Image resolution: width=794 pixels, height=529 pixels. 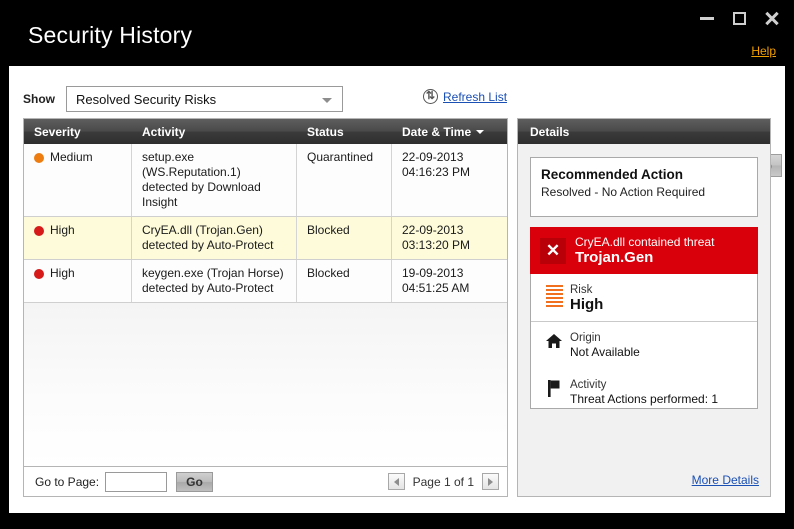 What do you see at coordinates (644, 298) in the screenshot?
I see `info-row-risk: Risk High` at bounding box center [644, 298].